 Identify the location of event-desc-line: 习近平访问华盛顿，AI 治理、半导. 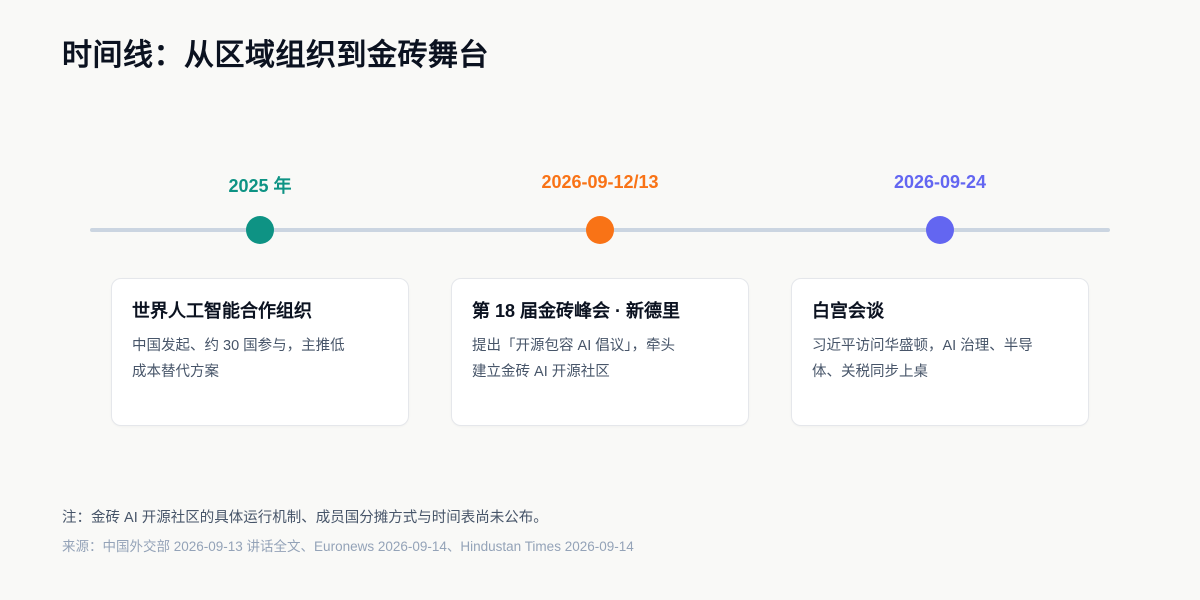
(922, 346).